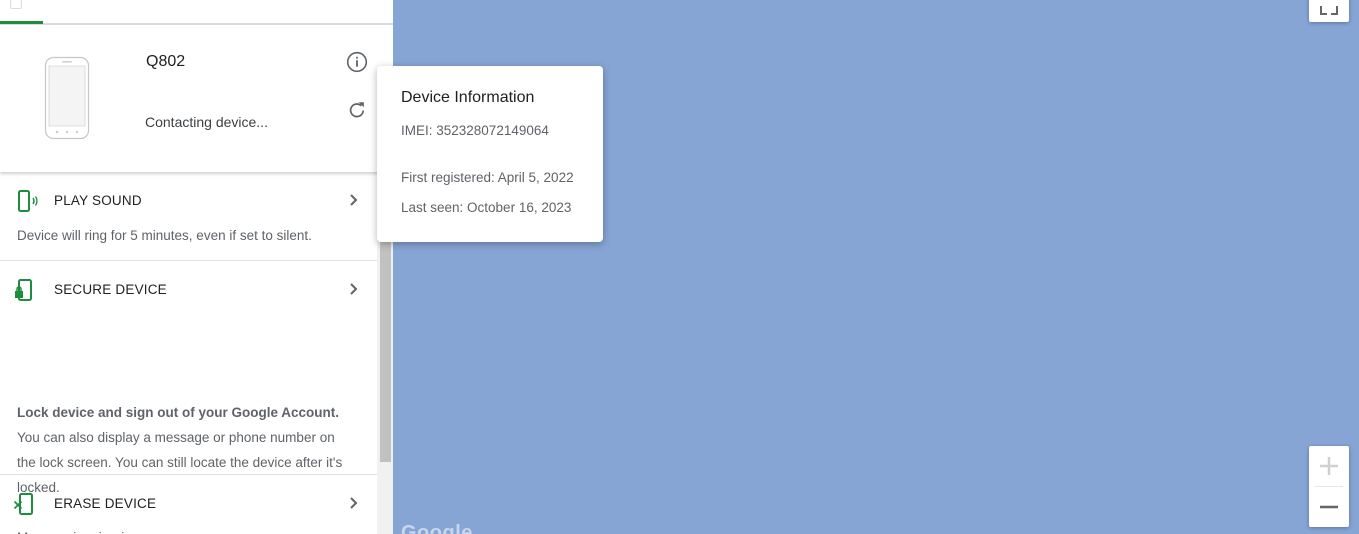 This screenshot has width=1359, height=534. What do you see at coordinates (110, 289) in the screenshot?
I see `secure-device-title: SECURE DEVICE` at bounding box center [110, 289].